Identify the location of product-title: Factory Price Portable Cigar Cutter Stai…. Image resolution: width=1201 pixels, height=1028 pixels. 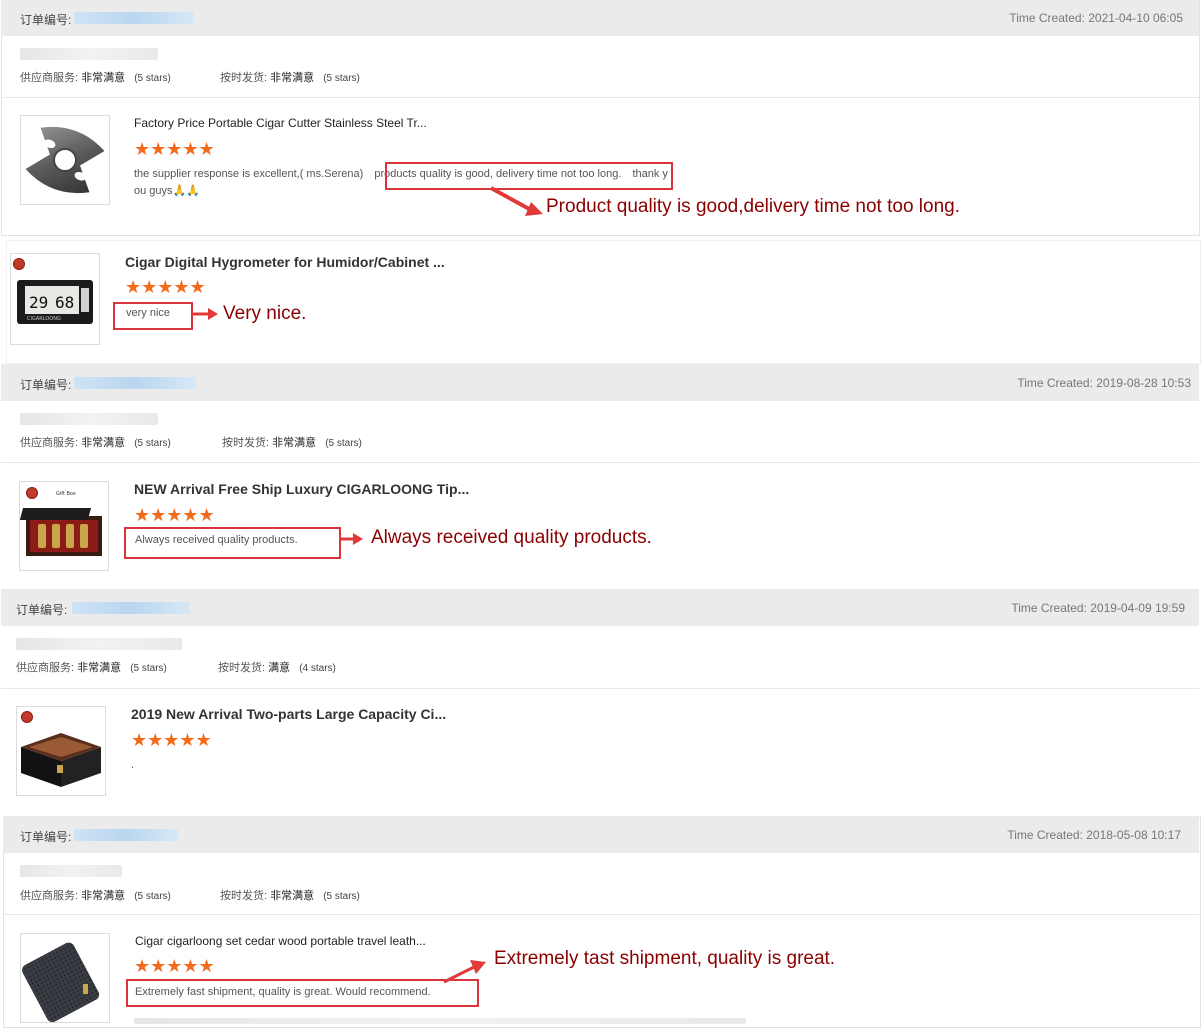
(280, 123).